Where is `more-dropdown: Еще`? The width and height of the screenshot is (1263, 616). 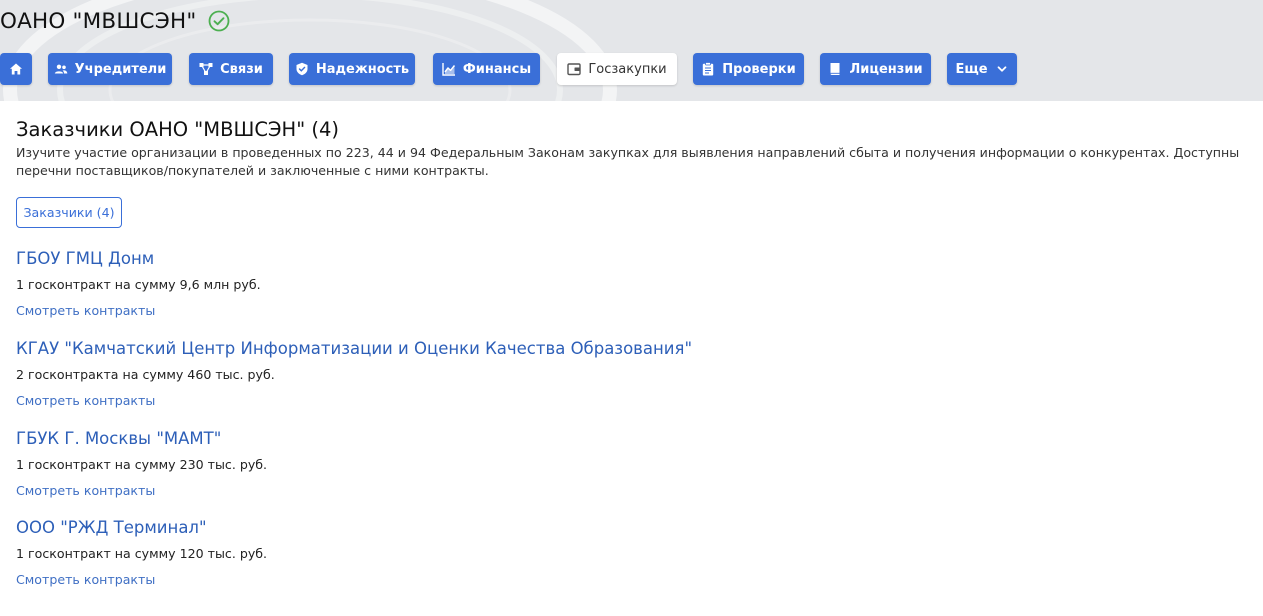 more-dropdown: Еще is located at coordinates (982, 69).